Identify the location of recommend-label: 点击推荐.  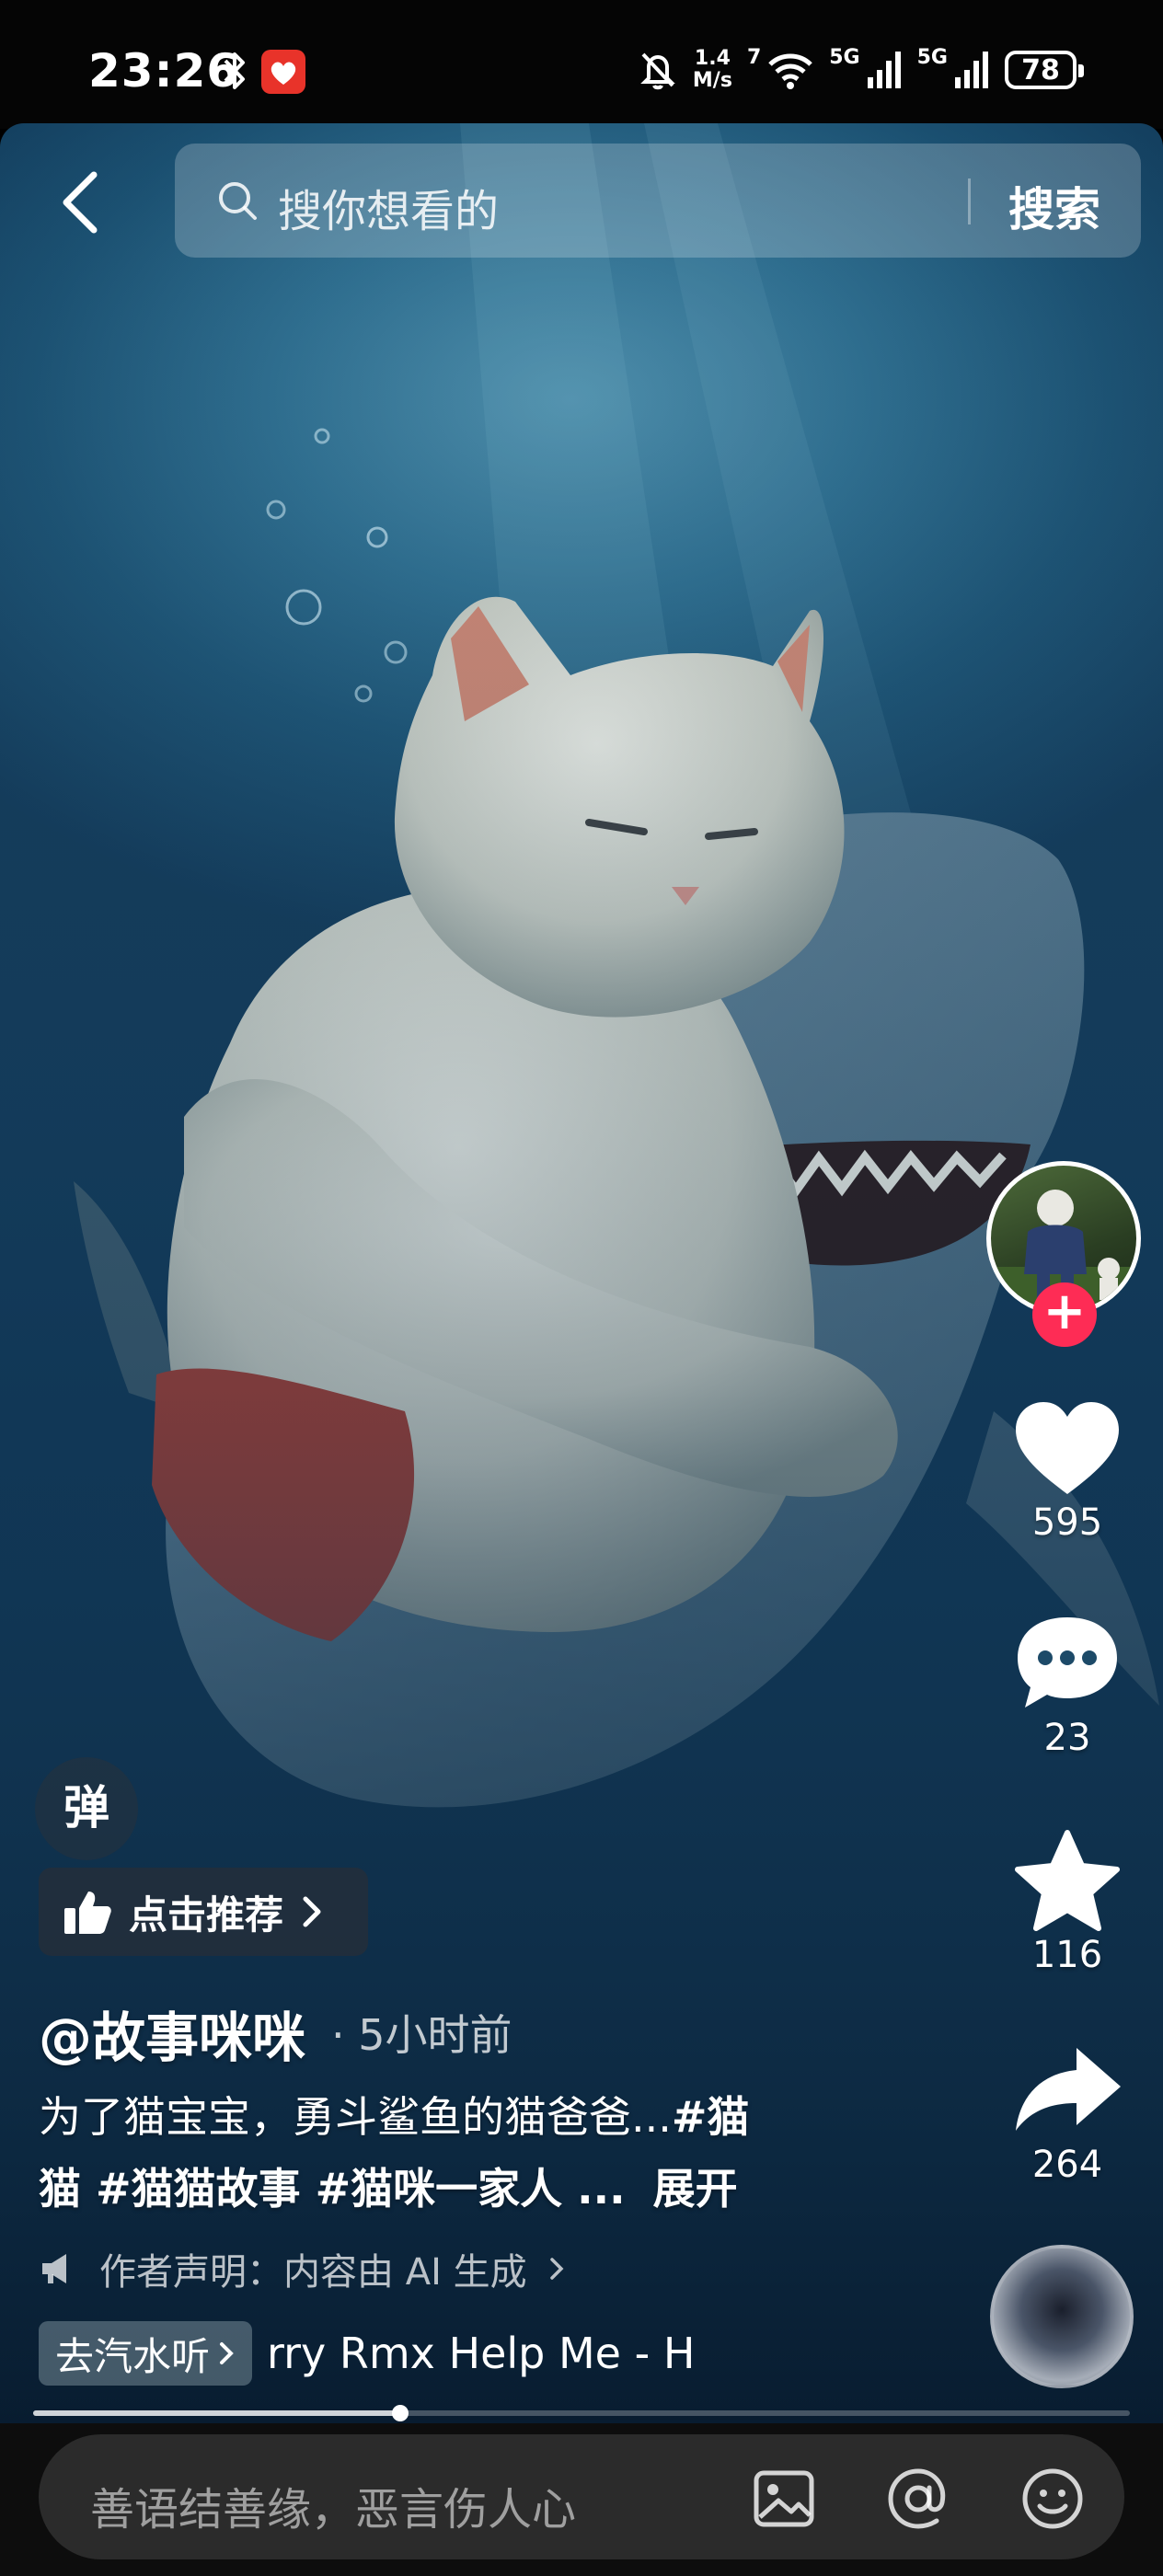
(206, 1915).